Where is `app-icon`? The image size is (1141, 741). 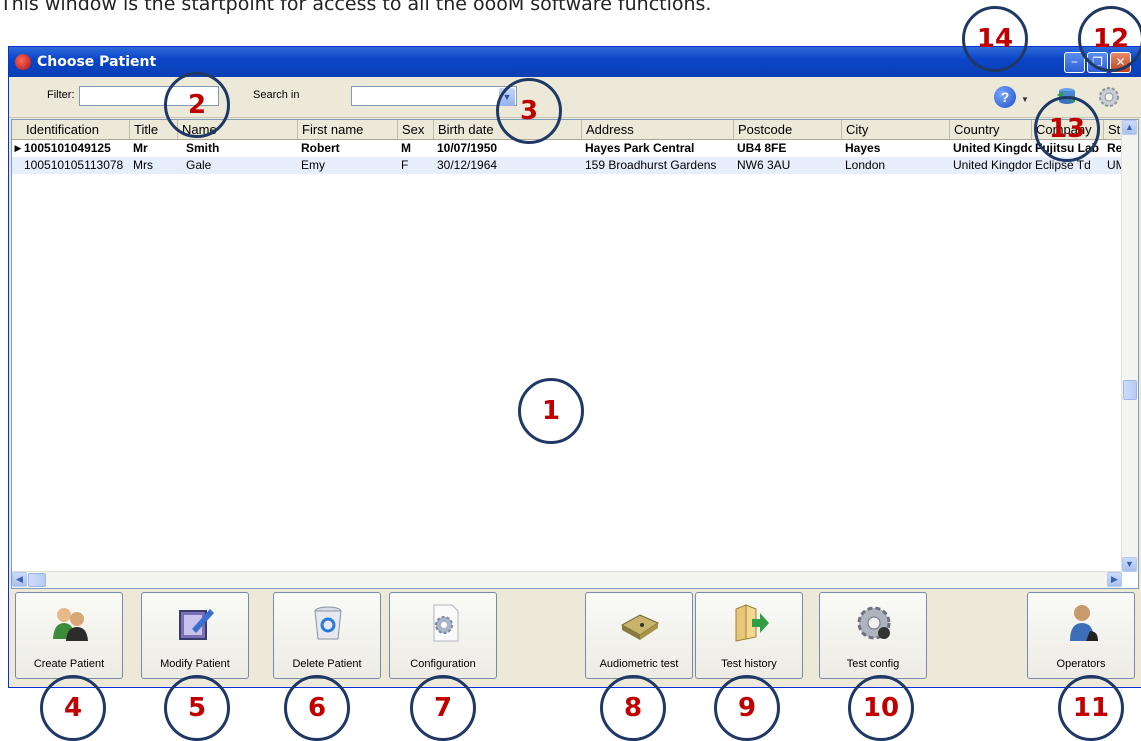
app-icon is located at coordinates (23, 62).